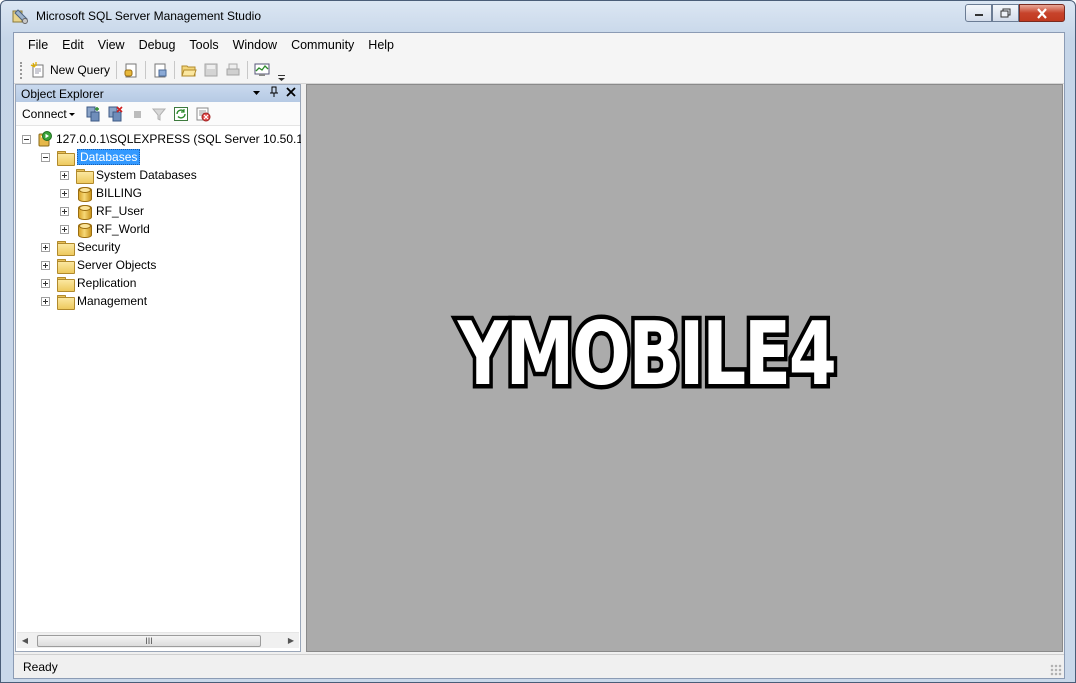 The width and height of the screenshot is (1076, 683). Describe the element at coordinates (203, 45) in the screenshot. I see `menu-tools: Tools` at that location.